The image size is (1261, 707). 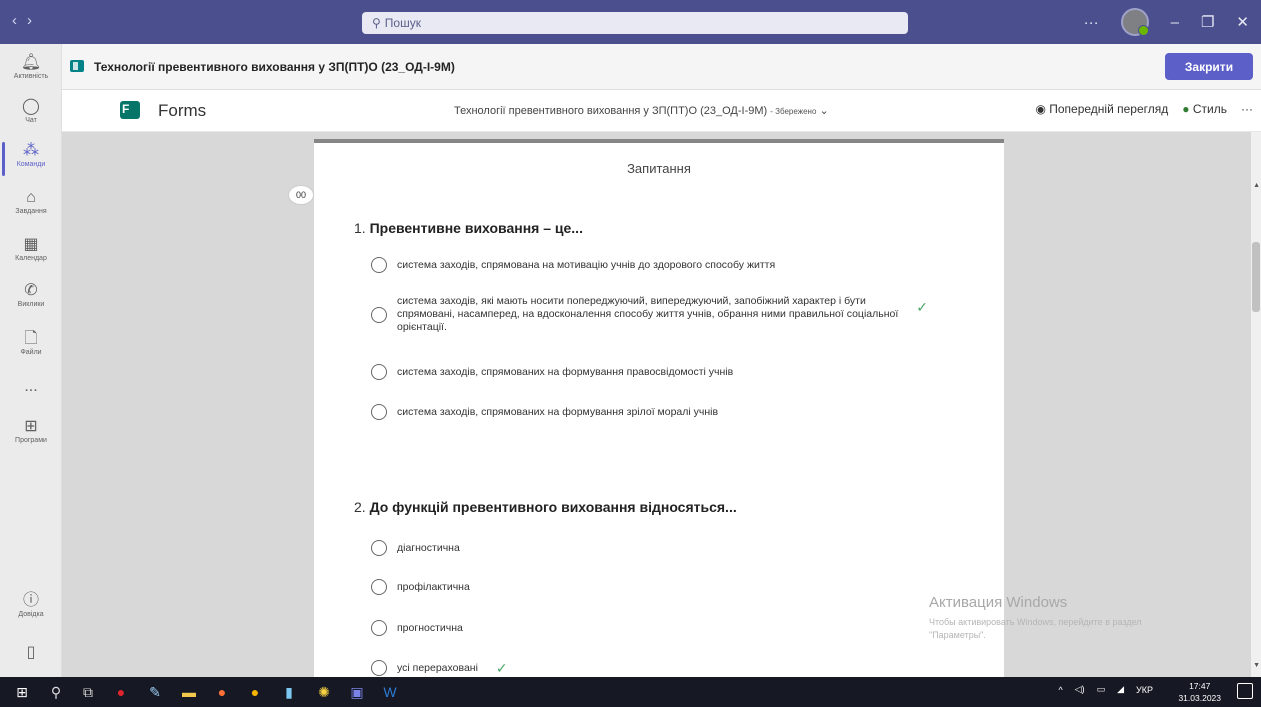 I want to click on opera-icon: ●, so click(x=121, y=692).